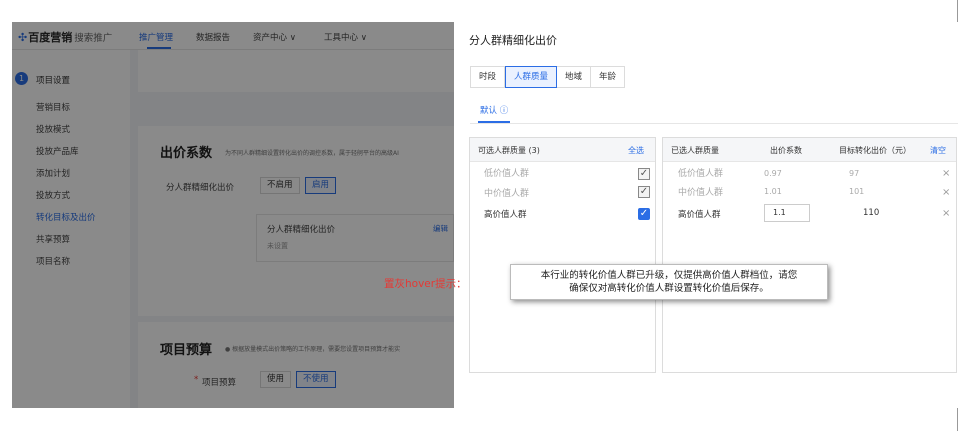 The height and width of the screenshot is (431, 960). I want to click on remove-mid-icon: ×, so click(946, 192).